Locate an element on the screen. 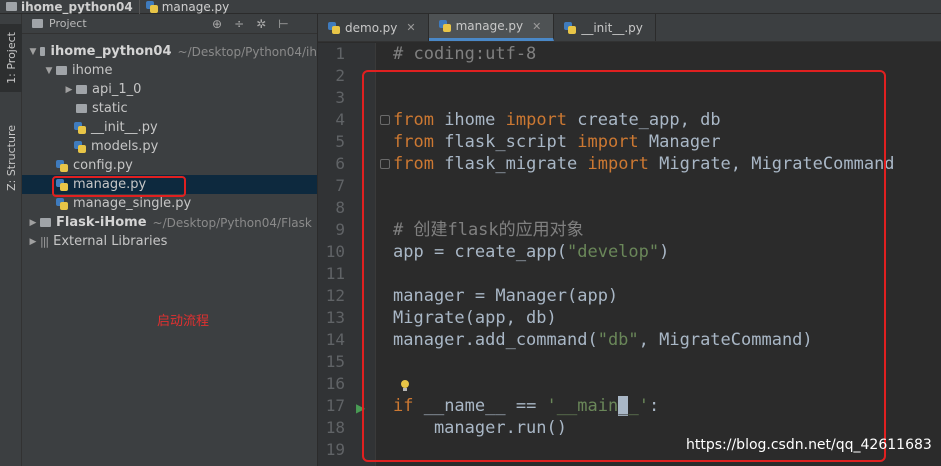  tree-item-label: ihome_python04 is located at coordinates (111, 51).